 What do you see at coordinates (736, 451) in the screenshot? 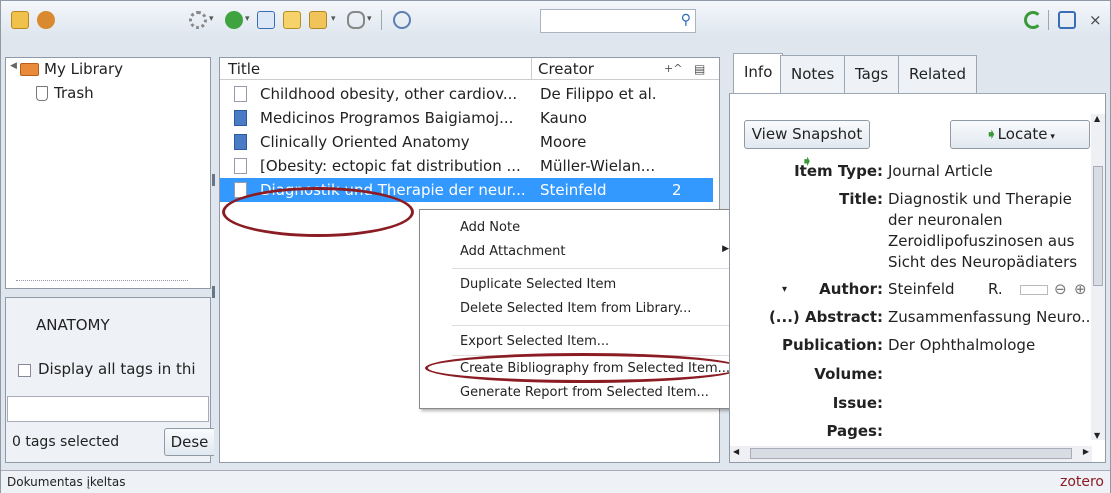
I see `scroll-left-icon: ◀` at bounding box center [736, 451].